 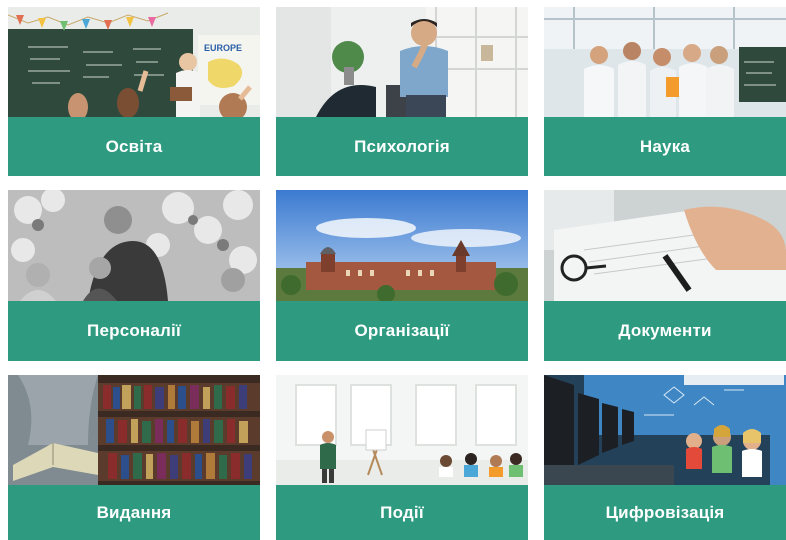 I want to click on category-label: Організації, so click(x=402, y=330).